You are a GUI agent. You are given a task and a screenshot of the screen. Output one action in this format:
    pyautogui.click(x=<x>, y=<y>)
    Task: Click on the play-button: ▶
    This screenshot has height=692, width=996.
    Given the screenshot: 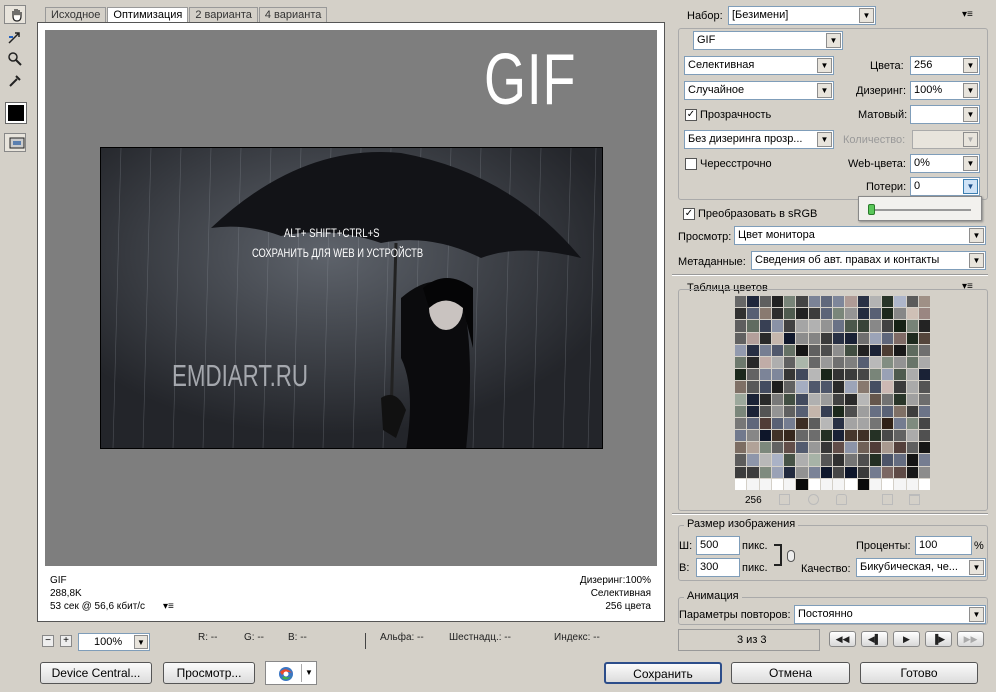 What is the action you would take?
    pyautogui.click(x=906, y=639)
    